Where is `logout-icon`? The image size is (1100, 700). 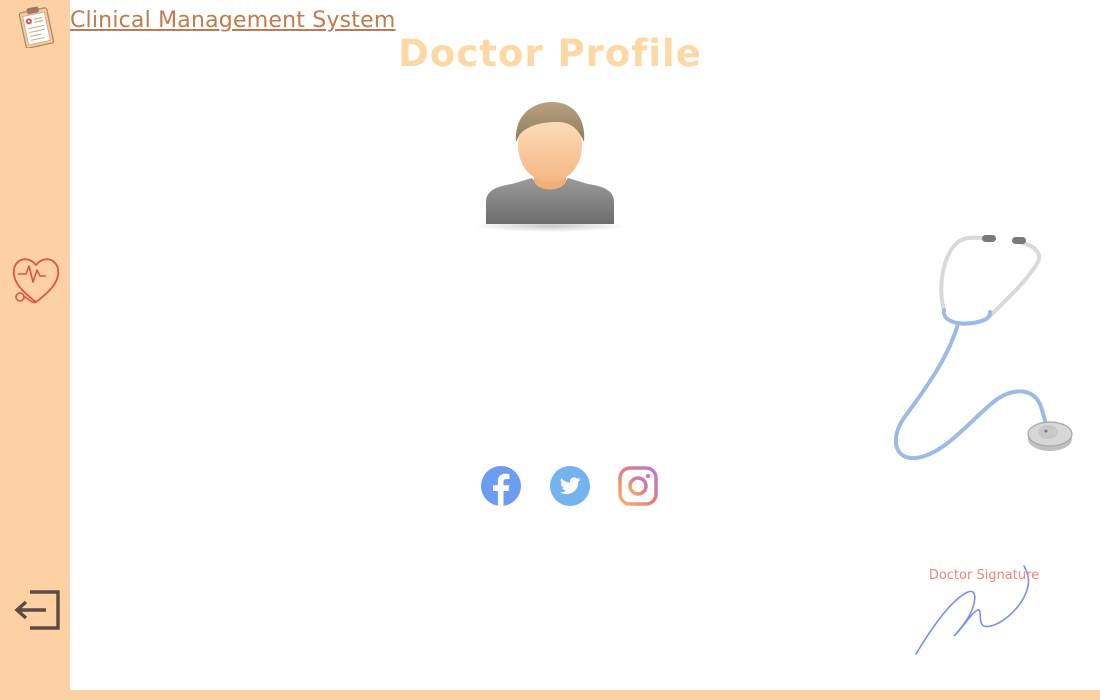 logout-icon is located at coordinates (38, 610).